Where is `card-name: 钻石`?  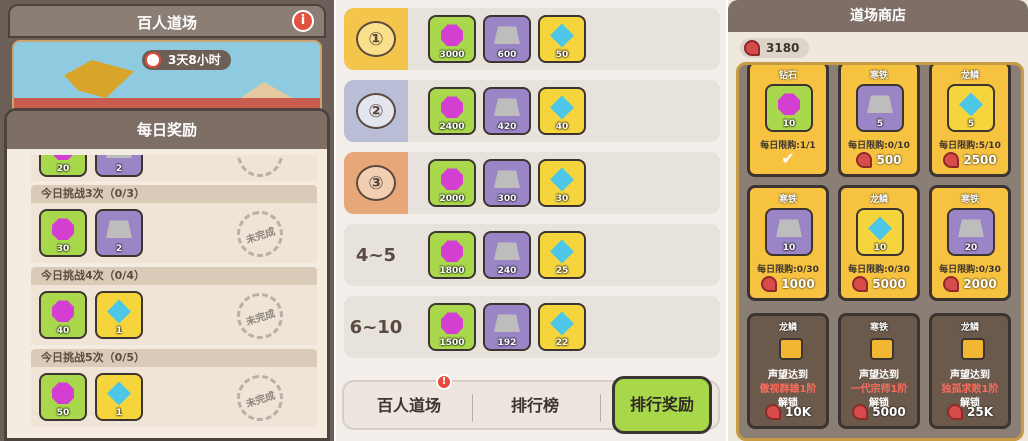 card-name: 钻石 is located at coordinates (787, 76).